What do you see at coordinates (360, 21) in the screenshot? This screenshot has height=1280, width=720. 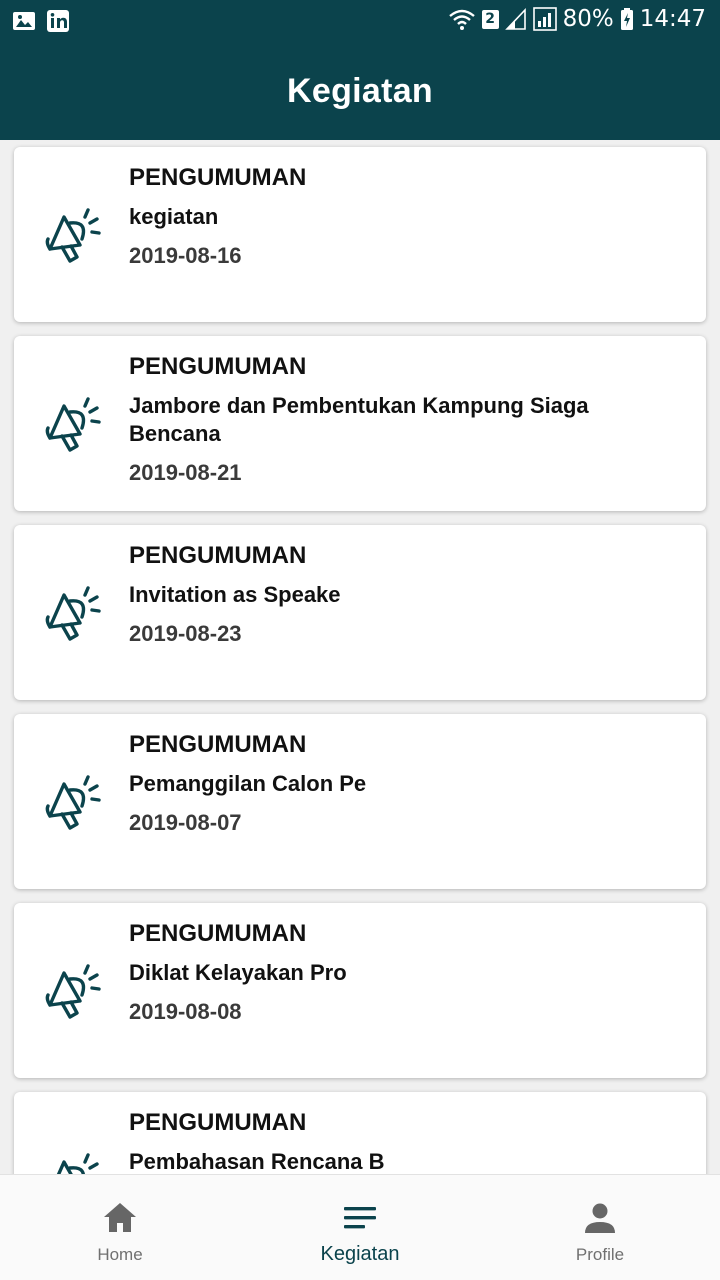 I see `status-bar: 2 80% 14:47` at bounding box center [360, 21].